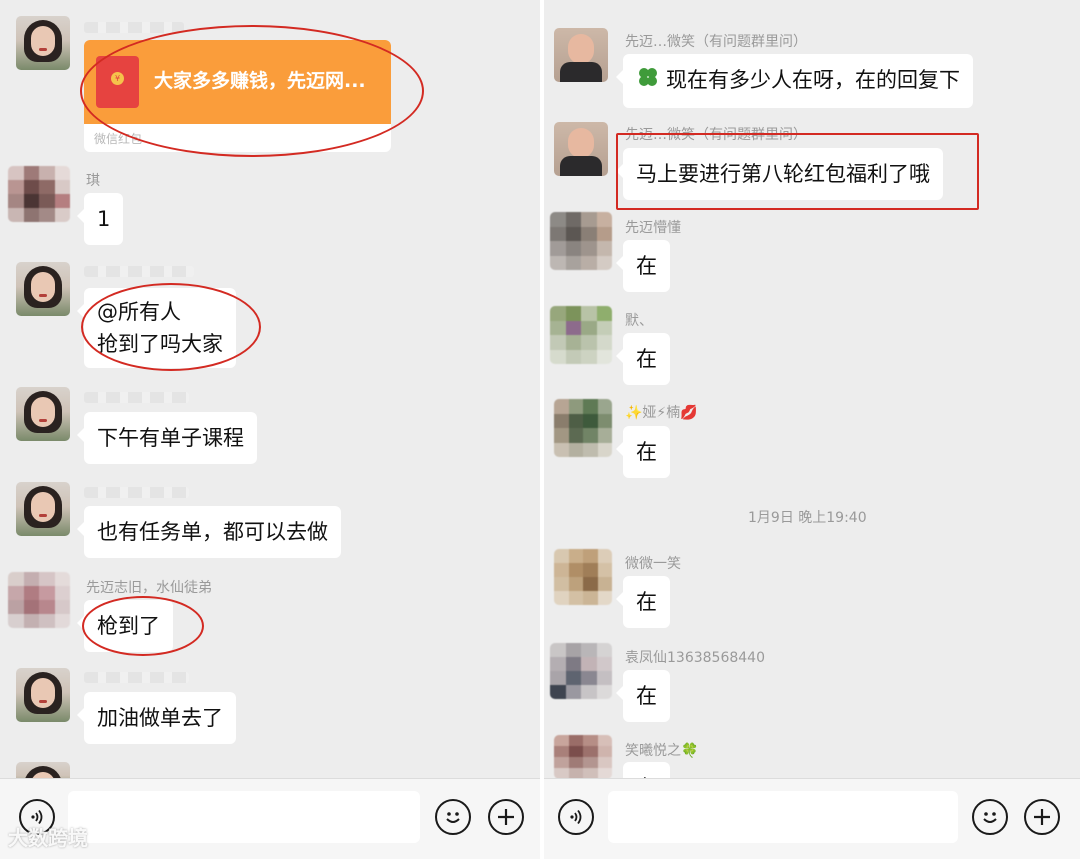 This screenshot has height=859, width=1080. What do you see at coordinates (662, 751) in the screenshot?
I see `sender-name: 笑曦悦之🍀` at bounding box center [662, 751].